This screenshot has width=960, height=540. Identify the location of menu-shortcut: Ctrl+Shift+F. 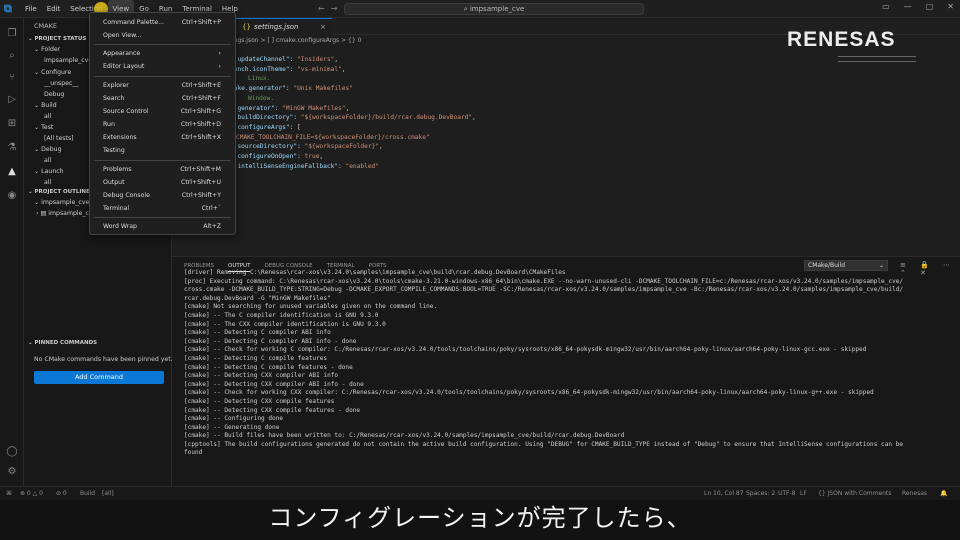
(201, 98).